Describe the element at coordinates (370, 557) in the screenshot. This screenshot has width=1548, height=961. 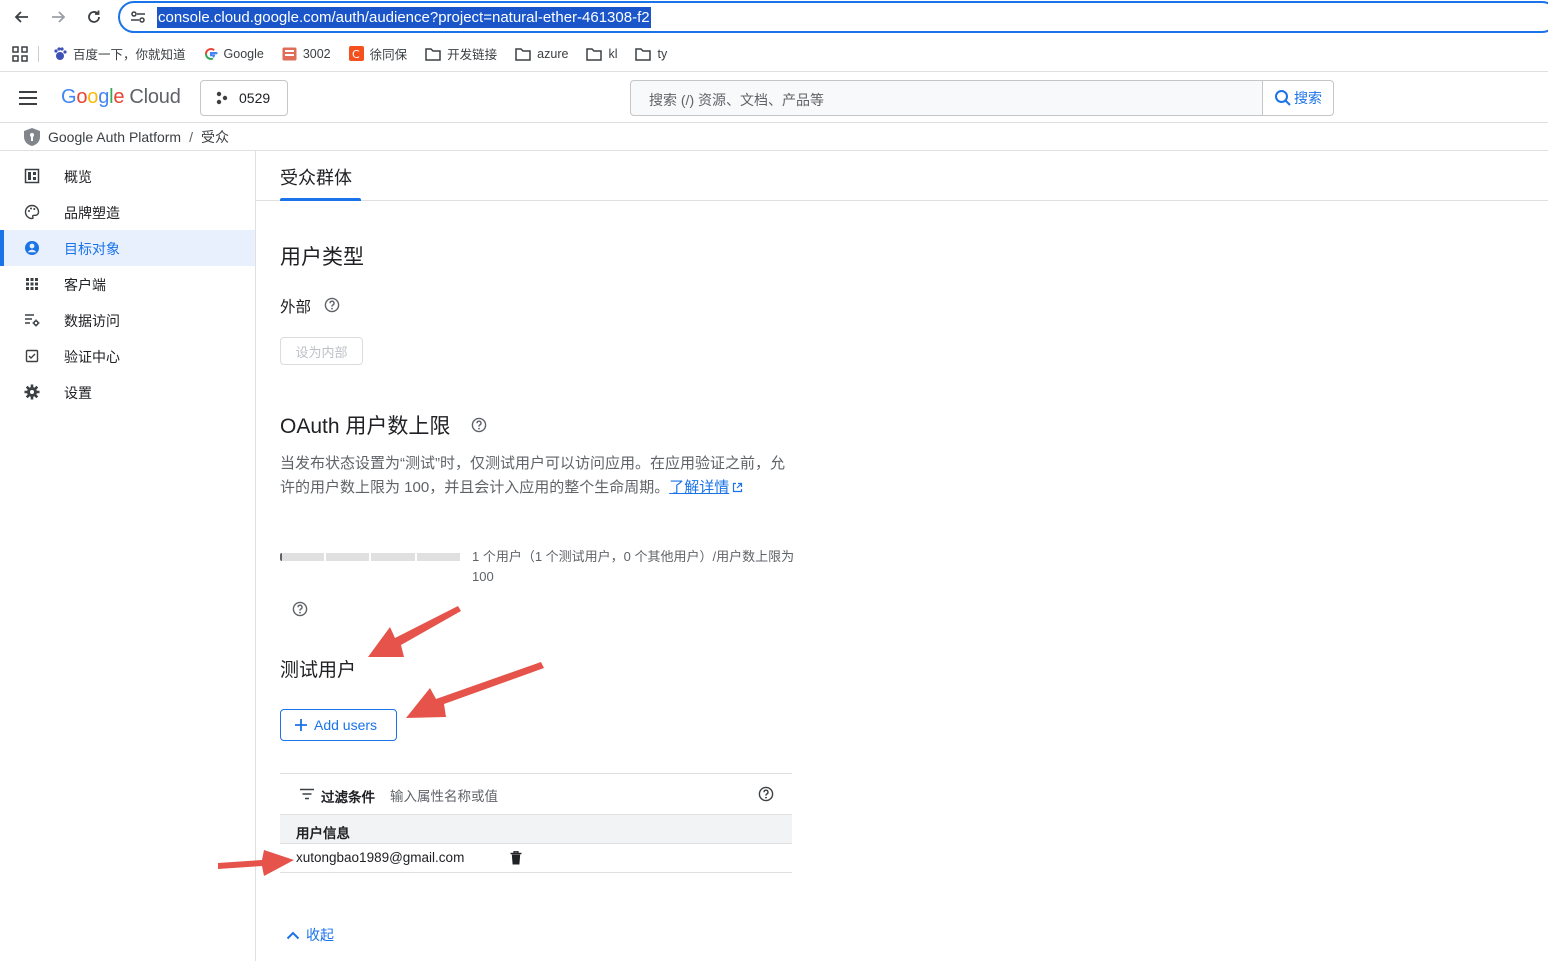
I see `user-limit-progress-bar` at that location.